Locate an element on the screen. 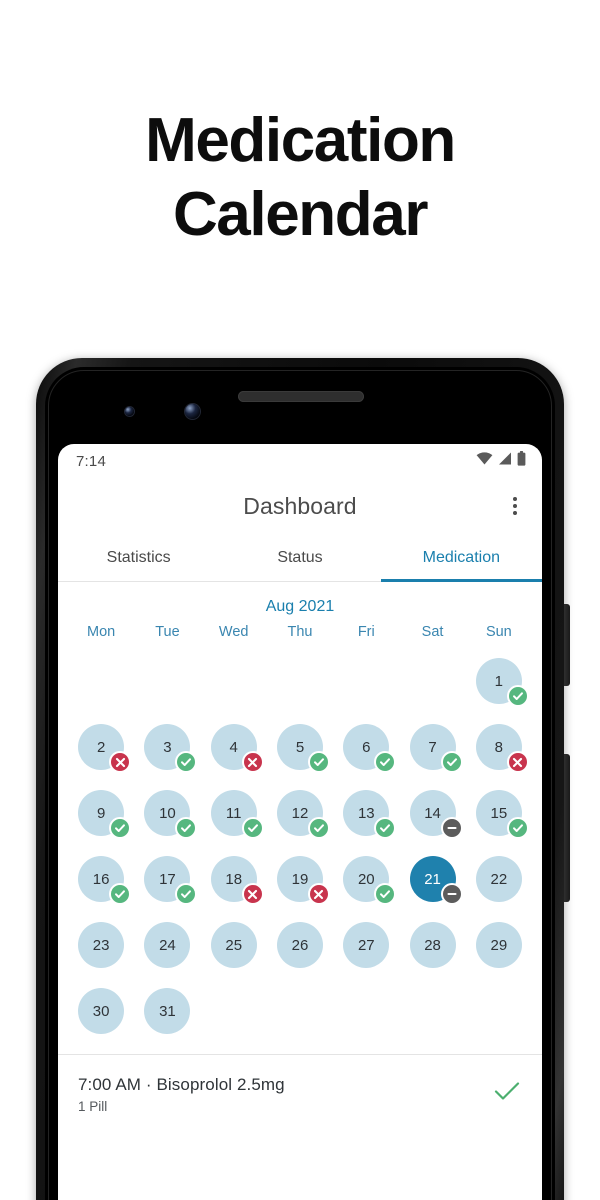 The width and height of the screenshot is (600, 1200). tab-label: Statistics is located at coordinates (138, 557).